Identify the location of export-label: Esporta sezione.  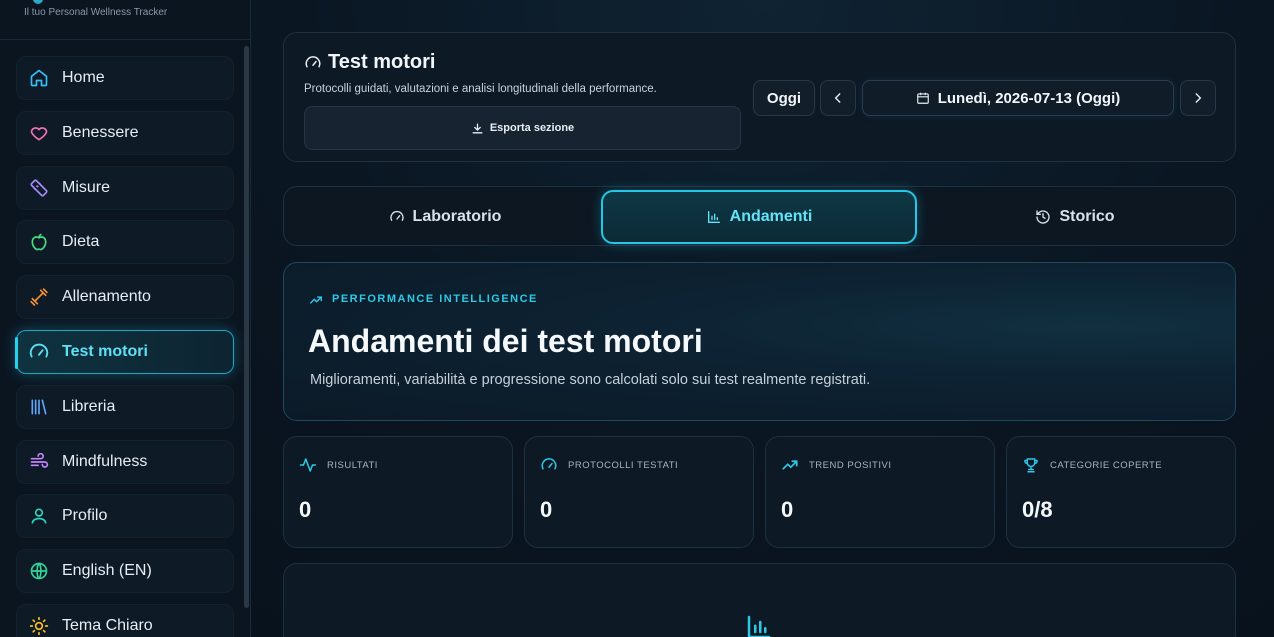
(532, 128).